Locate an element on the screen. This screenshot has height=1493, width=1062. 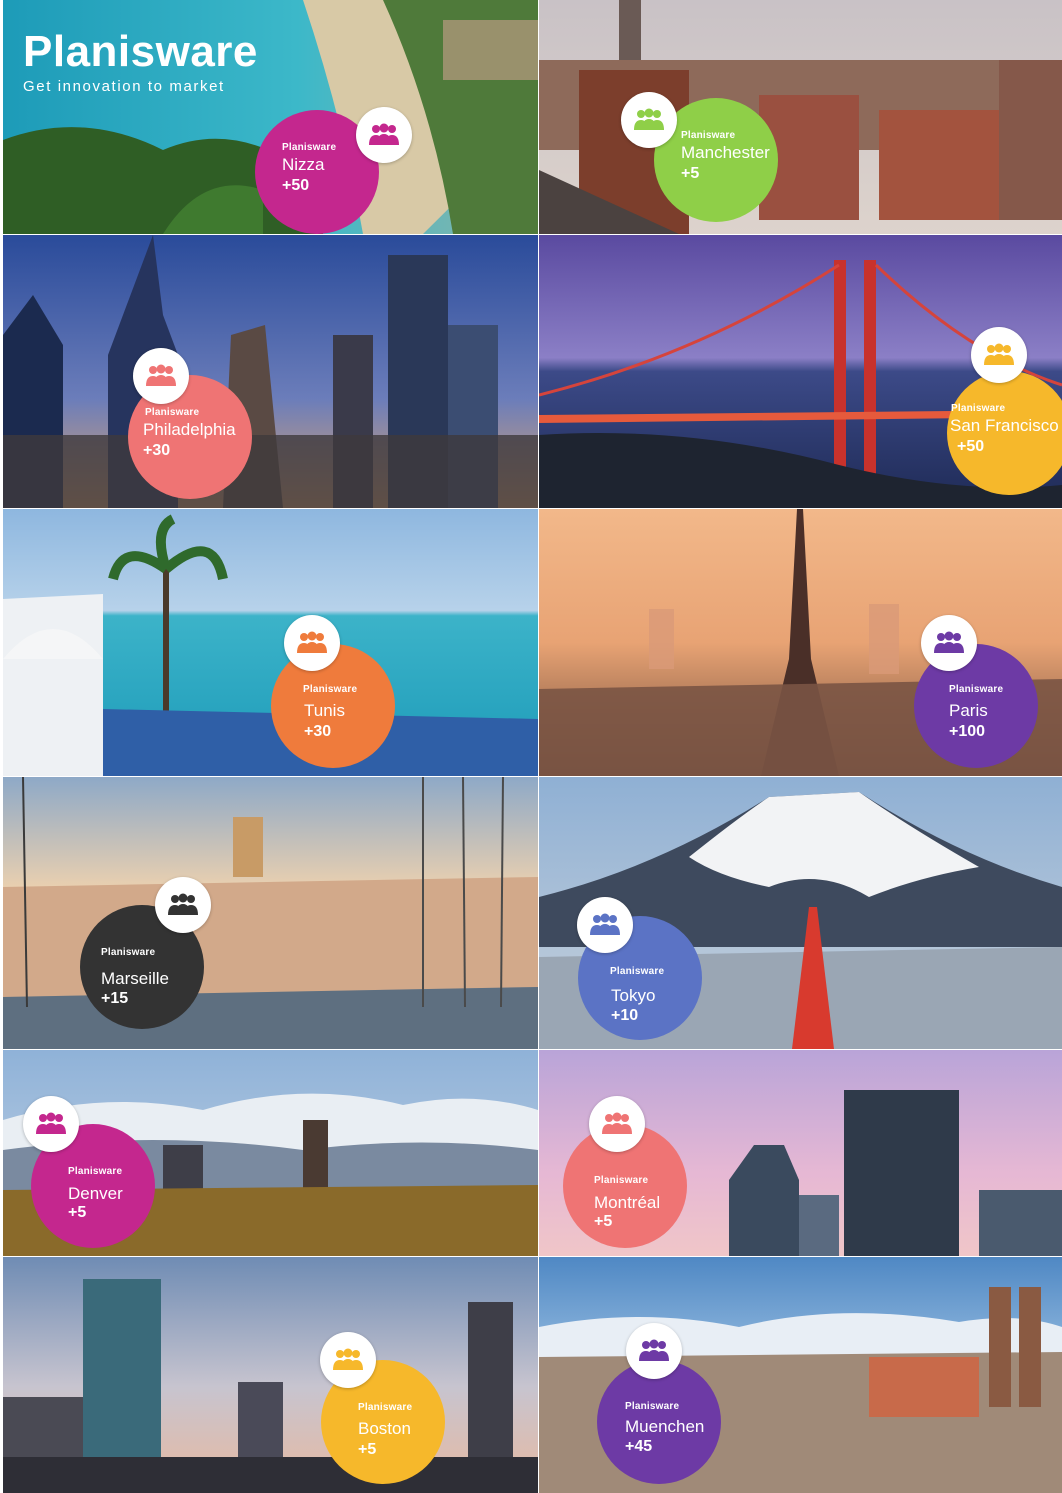
logo-tagline: Get innovation to market is located at coordinates (124, 86).